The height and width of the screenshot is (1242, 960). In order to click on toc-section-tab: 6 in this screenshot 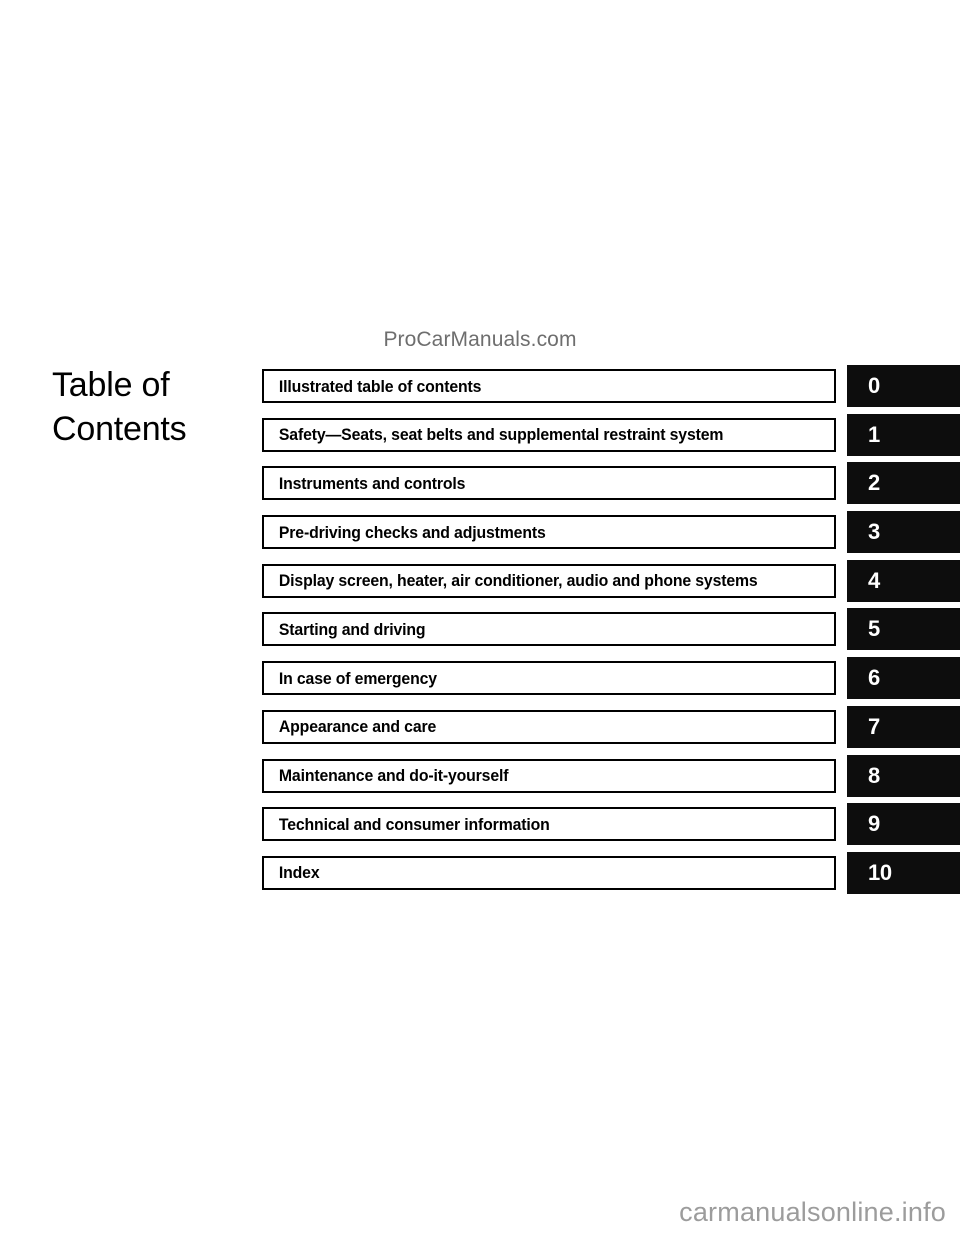, I will do `click(903, 678)`.